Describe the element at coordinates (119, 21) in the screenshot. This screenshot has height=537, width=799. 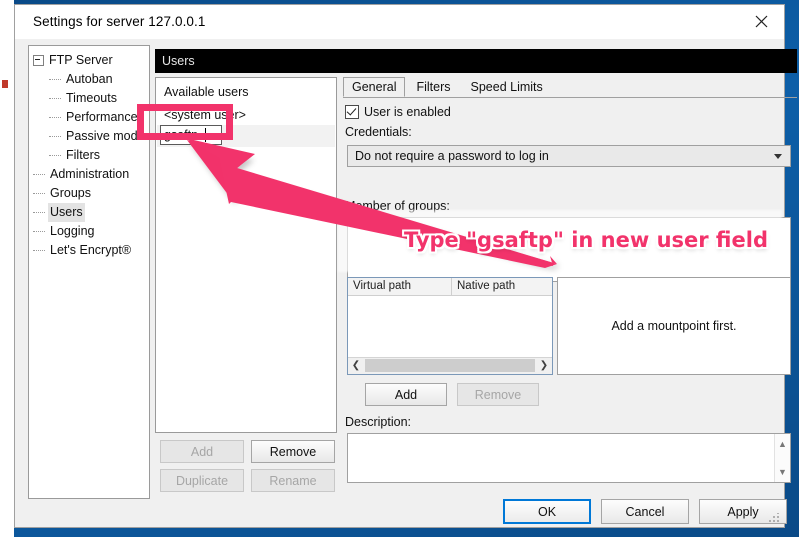
I see `window-title: Settings for server 127.0.0.1` at that location.